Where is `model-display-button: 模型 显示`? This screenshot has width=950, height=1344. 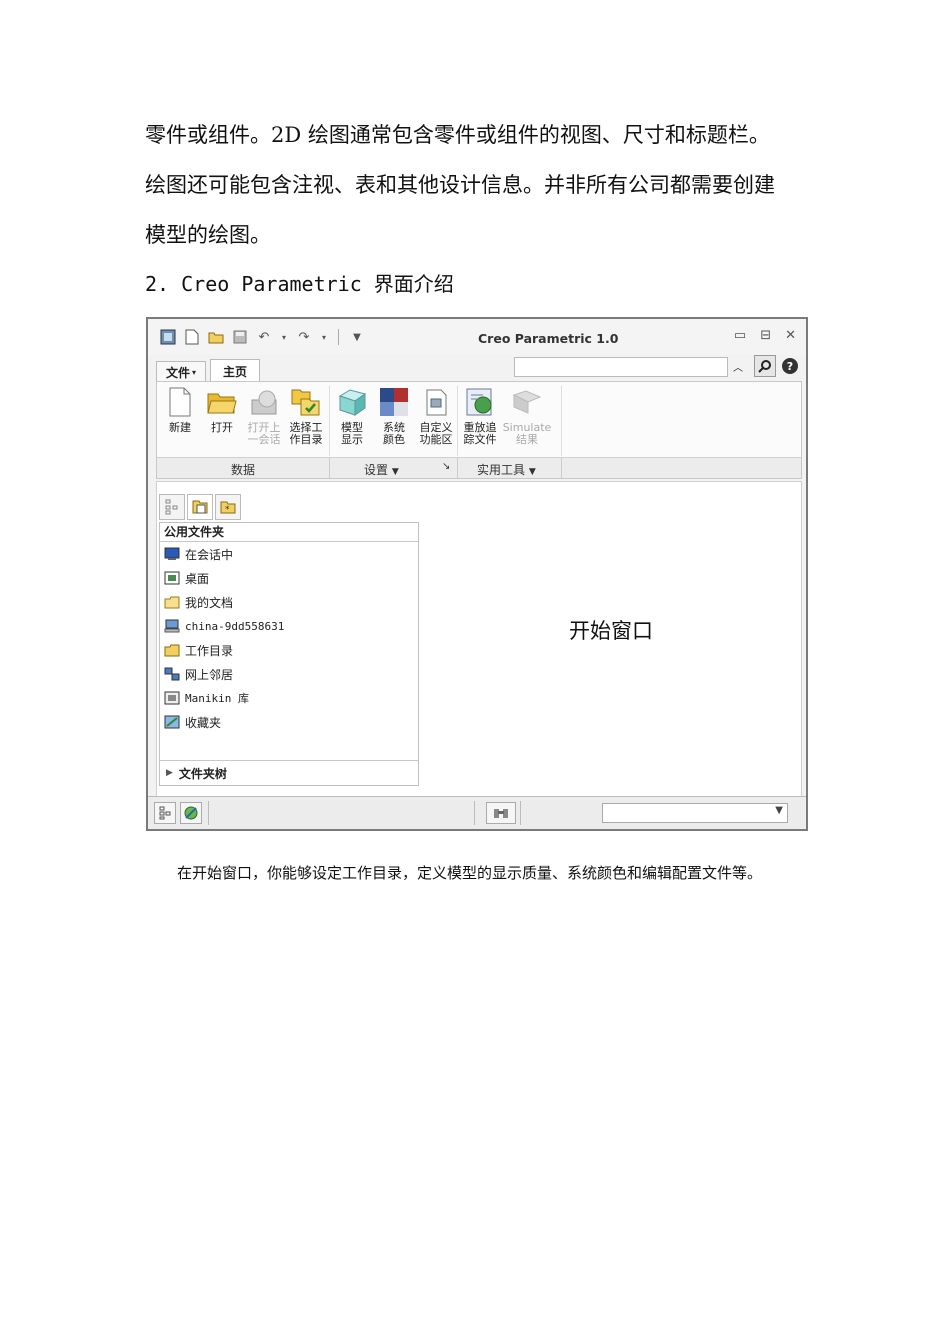
model-display-button: 模型 显示 is located at coordinates (352, 416).